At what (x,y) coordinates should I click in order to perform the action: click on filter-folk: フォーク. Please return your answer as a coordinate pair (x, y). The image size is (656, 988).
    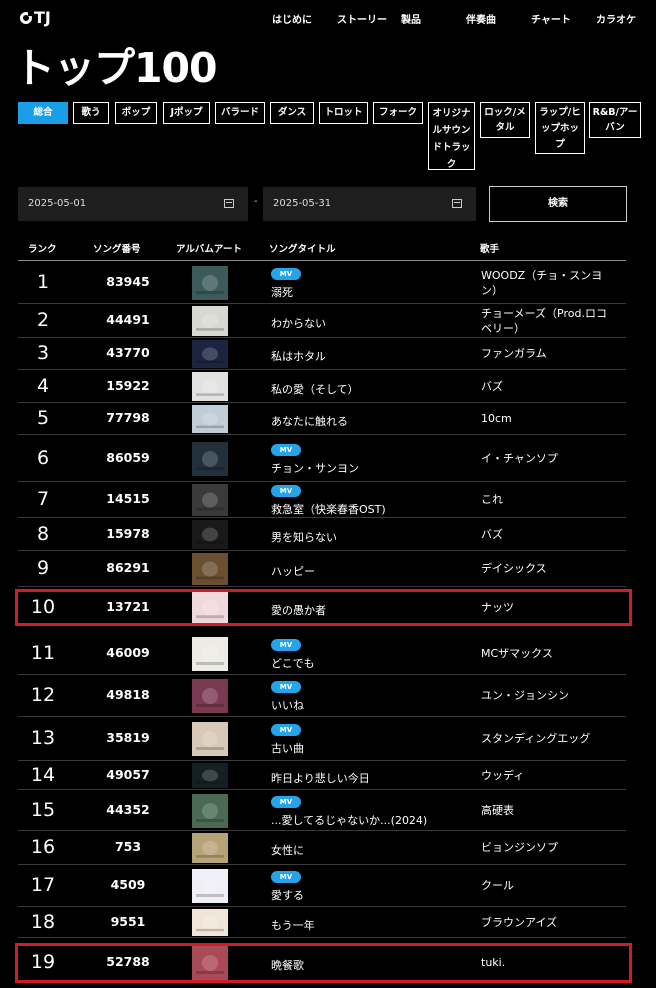
    Looking at the image, I should click on (398, 113).